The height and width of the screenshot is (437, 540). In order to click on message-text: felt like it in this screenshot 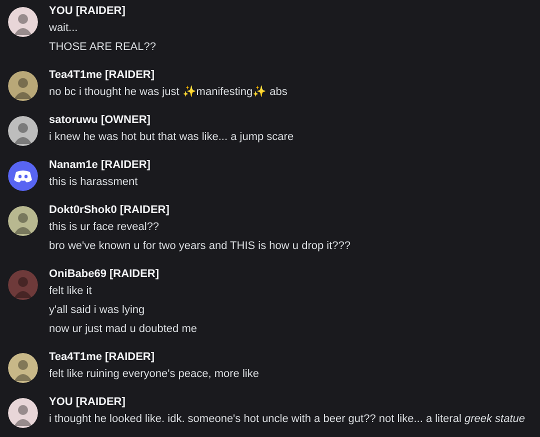, I will do `click(70, 291)`.